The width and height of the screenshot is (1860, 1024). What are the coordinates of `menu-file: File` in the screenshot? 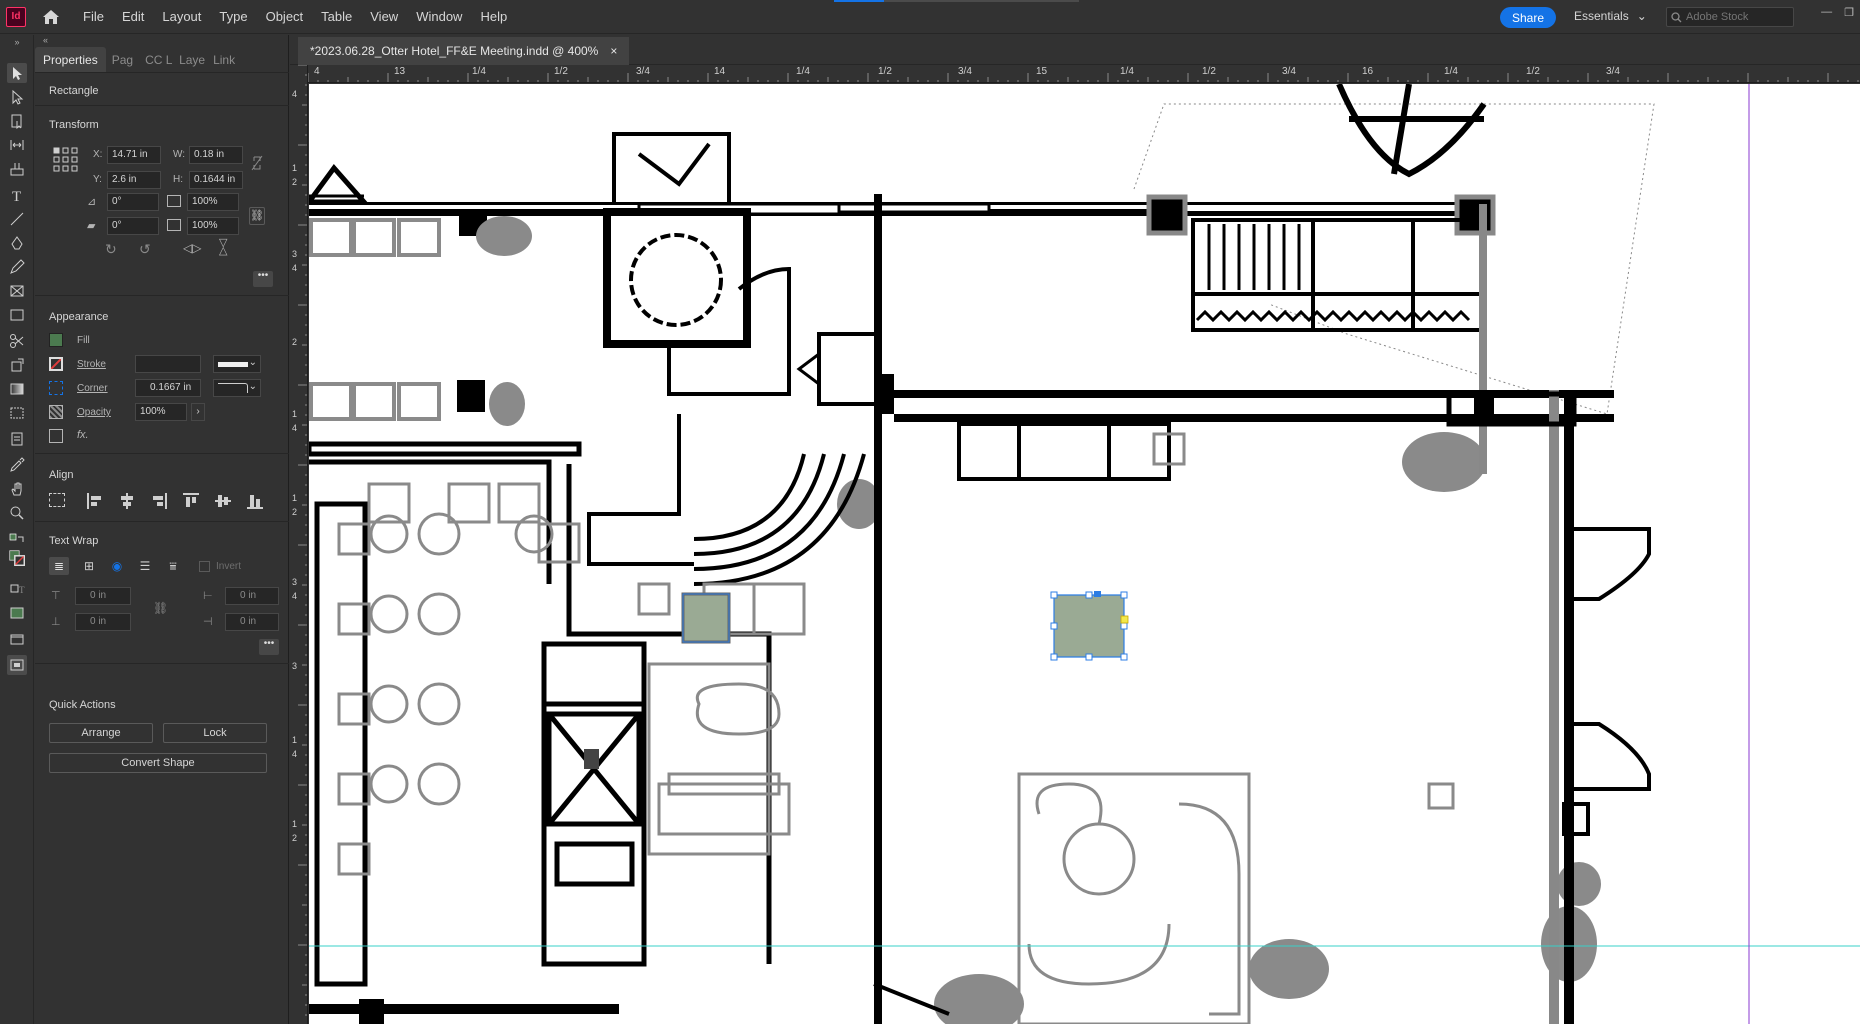 It's located at (93, 17).